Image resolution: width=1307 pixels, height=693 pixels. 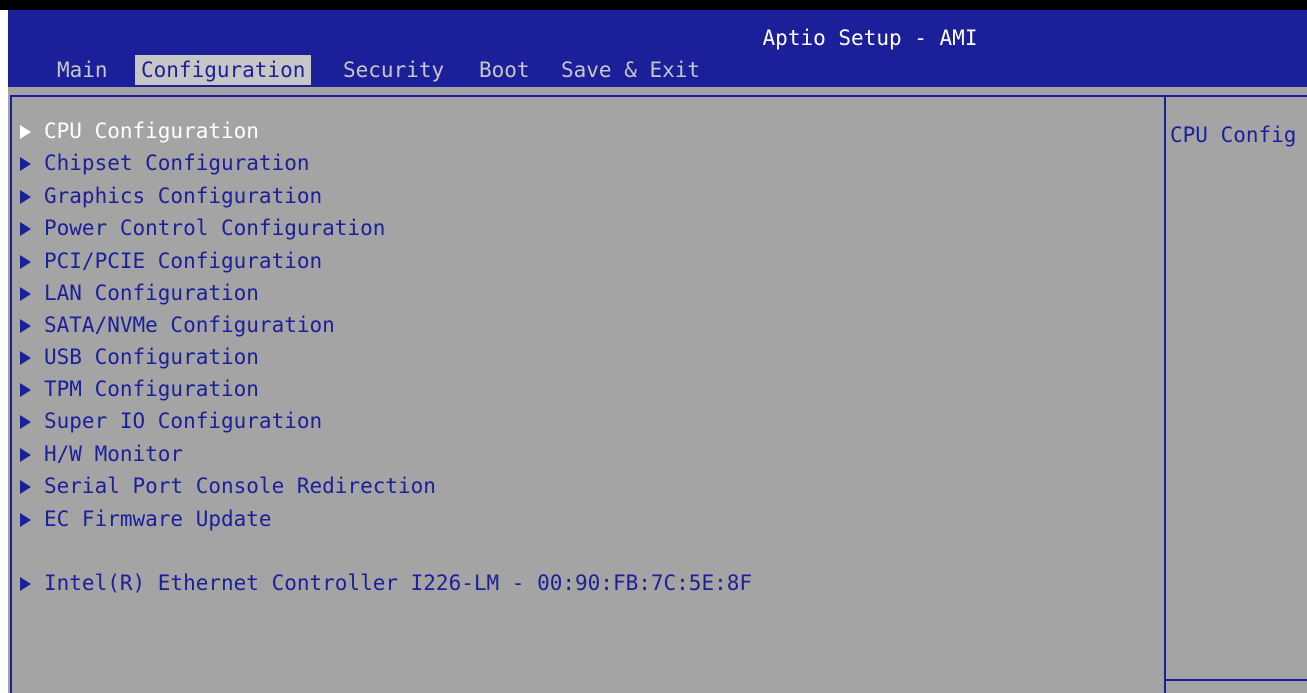 I want to click on menu-item-power-control-configuration: Power Control Configuration, so click(x=202, y=228).